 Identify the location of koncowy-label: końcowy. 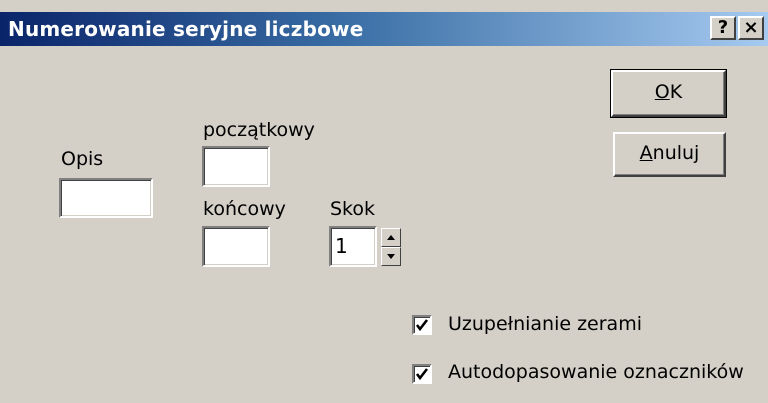
(244, 209).